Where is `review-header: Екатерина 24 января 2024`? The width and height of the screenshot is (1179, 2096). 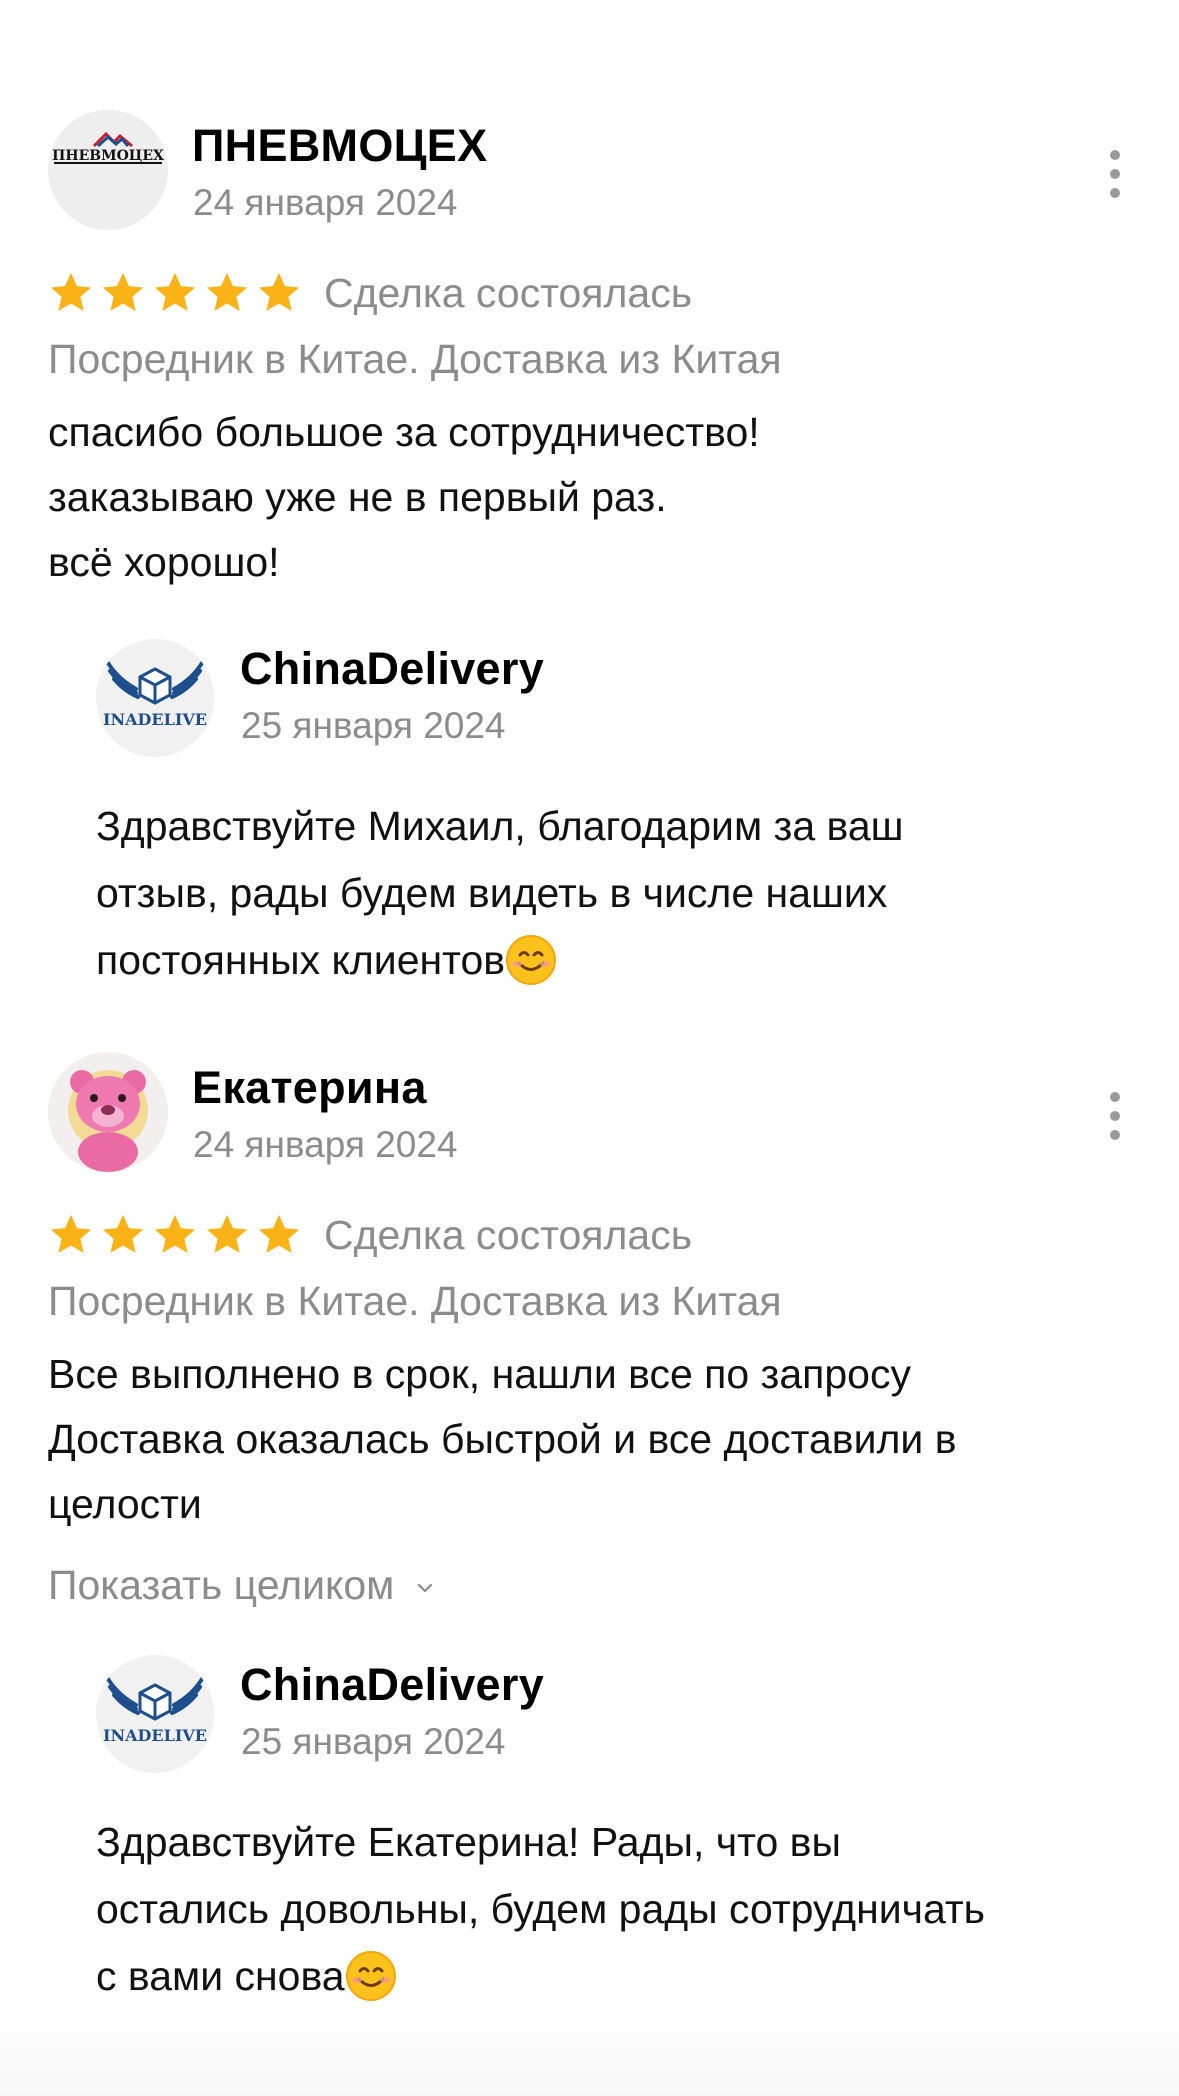 review-header: Екатерина 24 января 2024 is located at coordinates (589, 1114).